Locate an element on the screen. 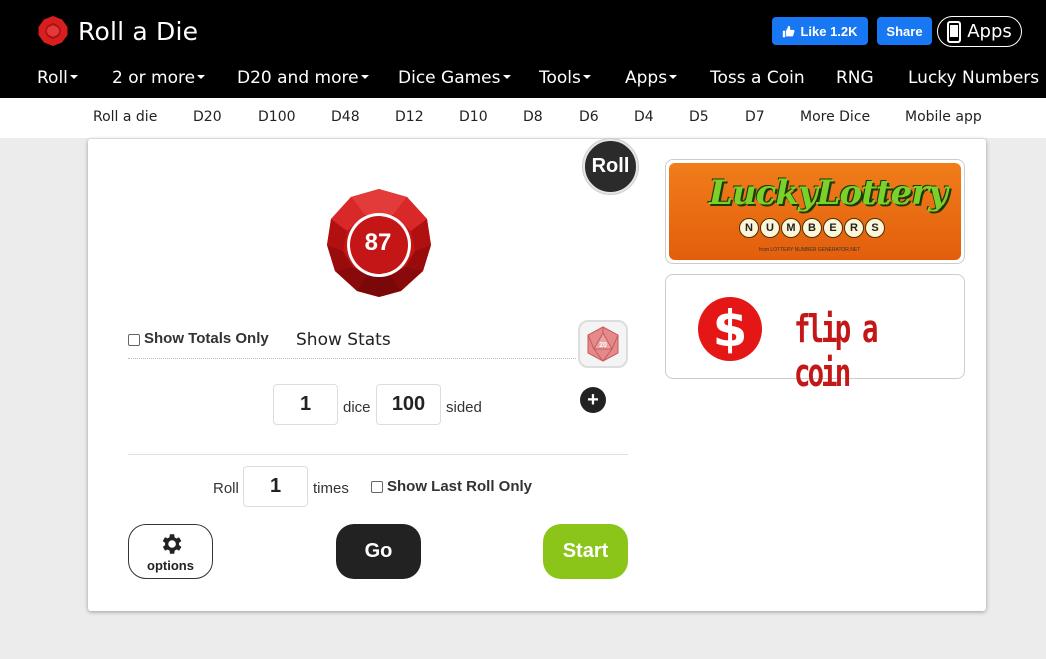  nav-tools: Tools is located at coordinates (565, 78).